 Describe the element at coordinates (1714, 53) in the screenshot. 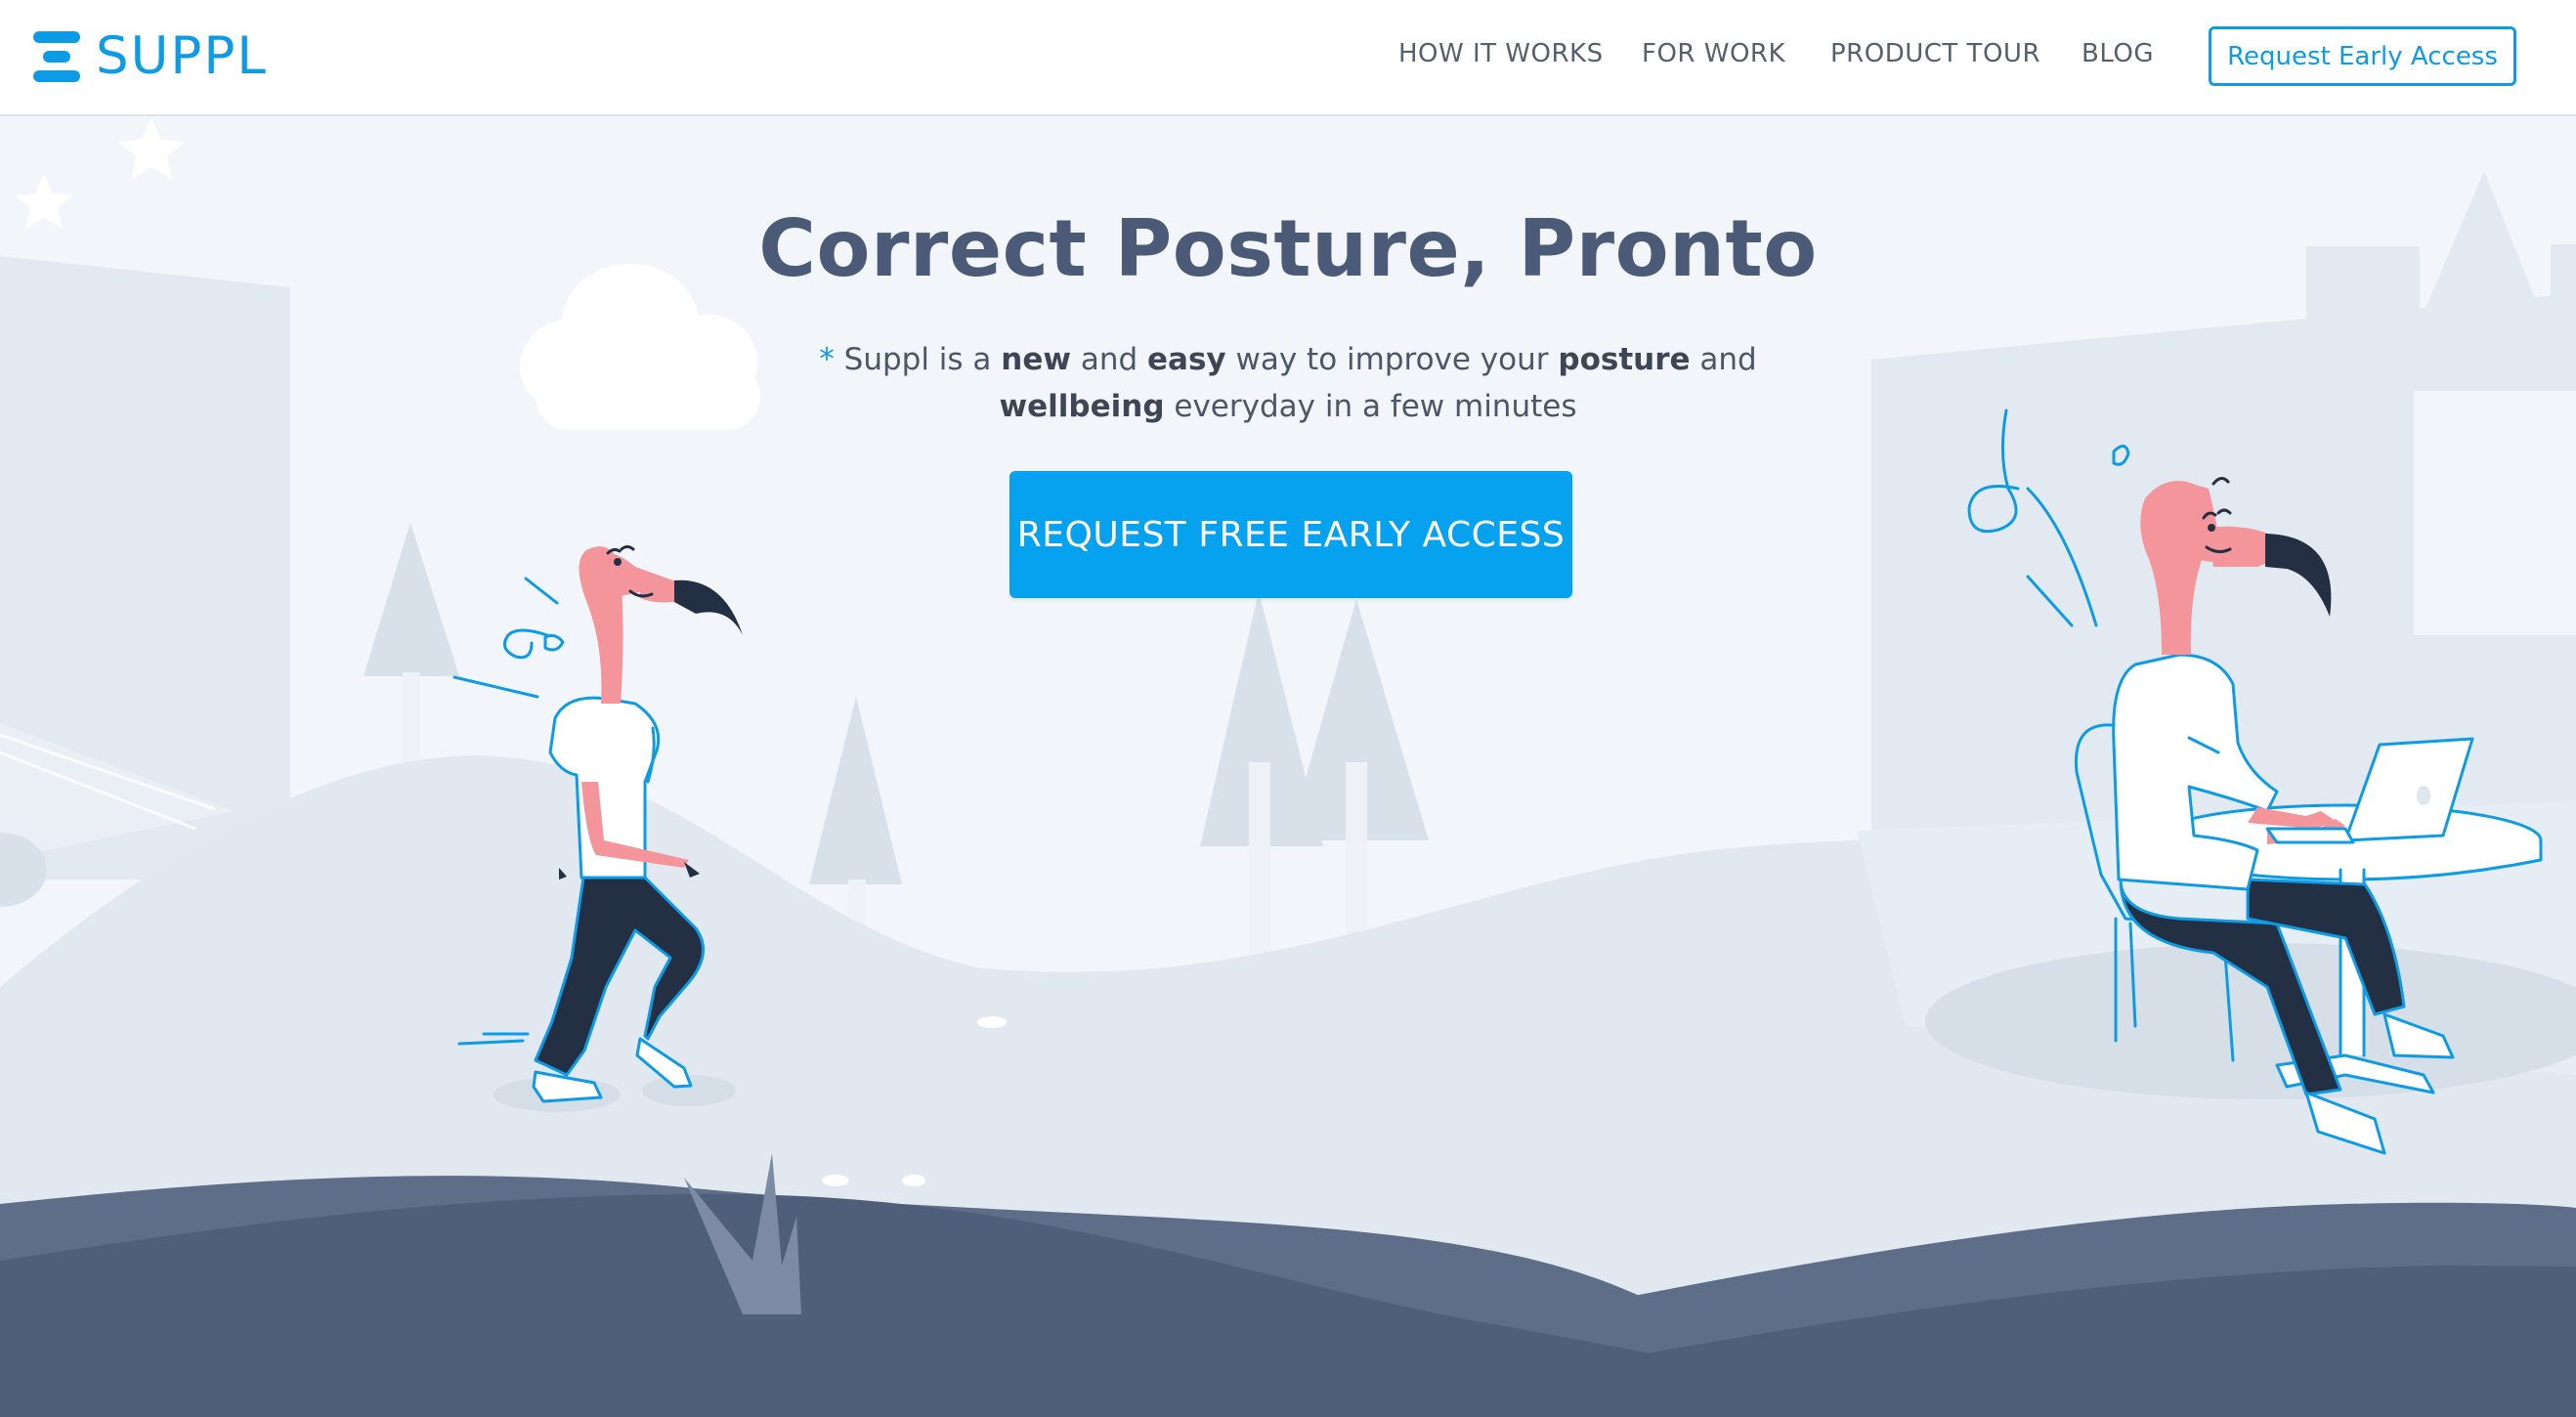

I see `nav-for-work: FOR WORK` at that location.